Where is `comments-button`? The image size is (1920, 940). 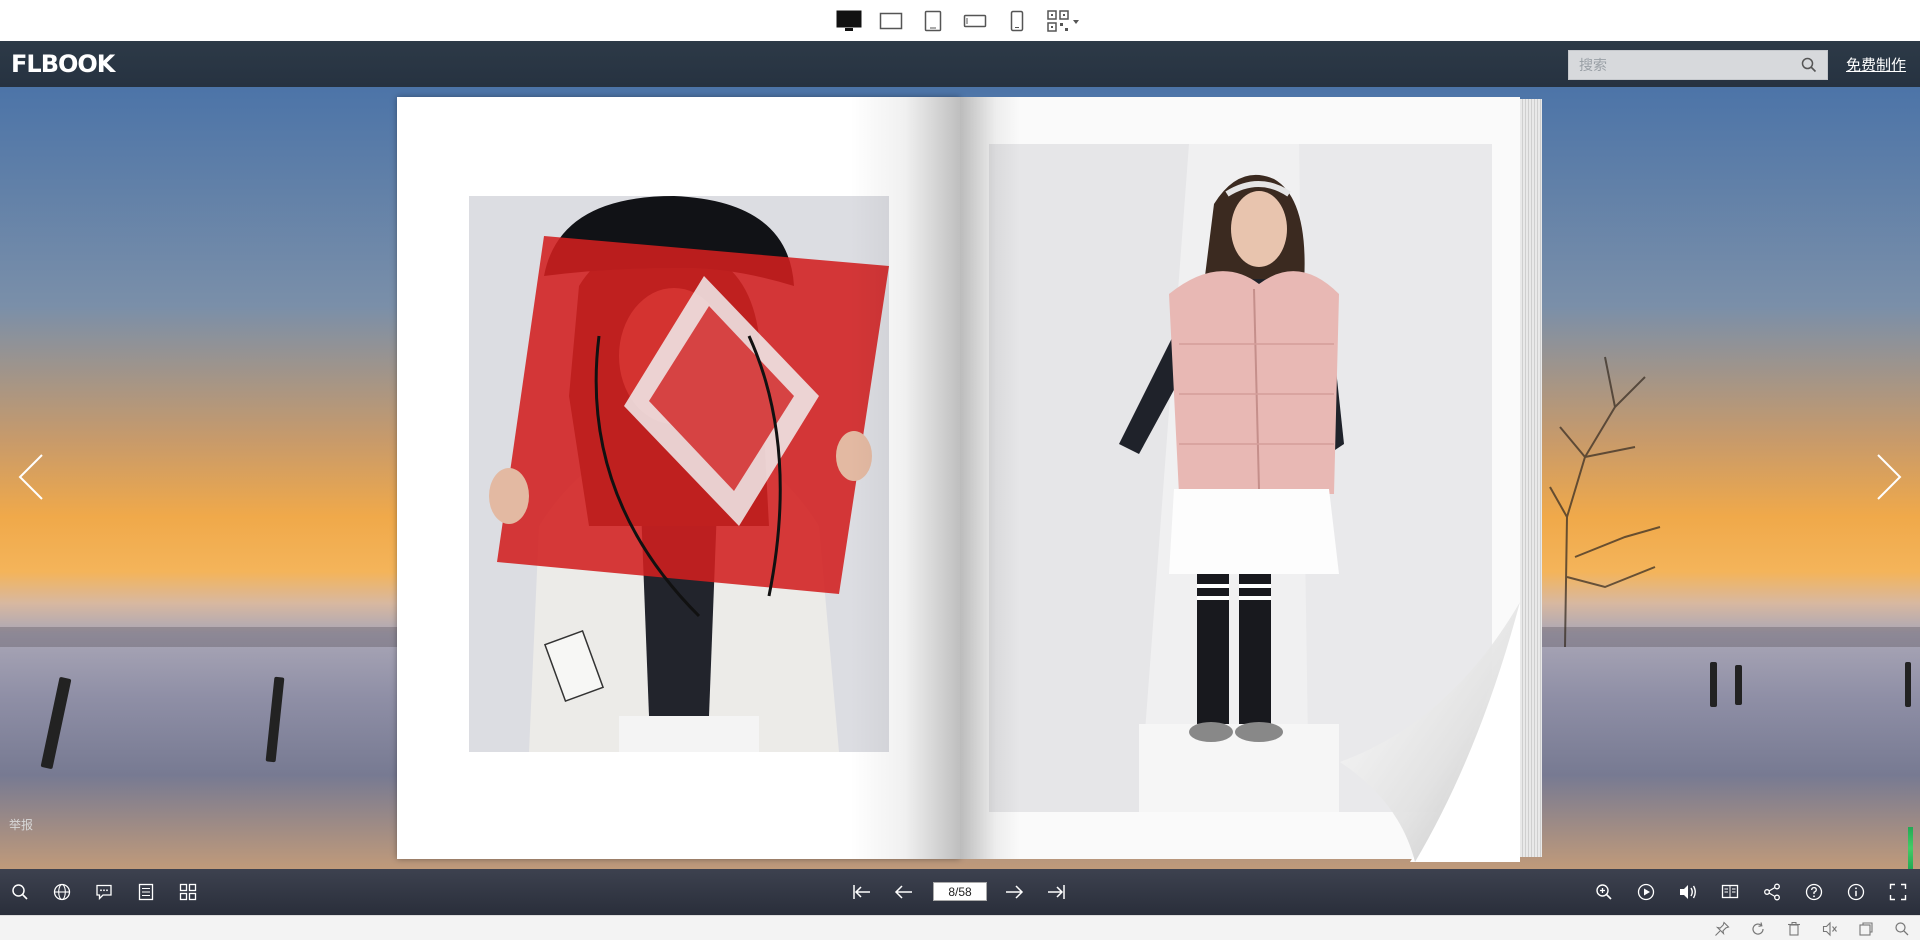
comments-button is located at coordinates (104, 892).